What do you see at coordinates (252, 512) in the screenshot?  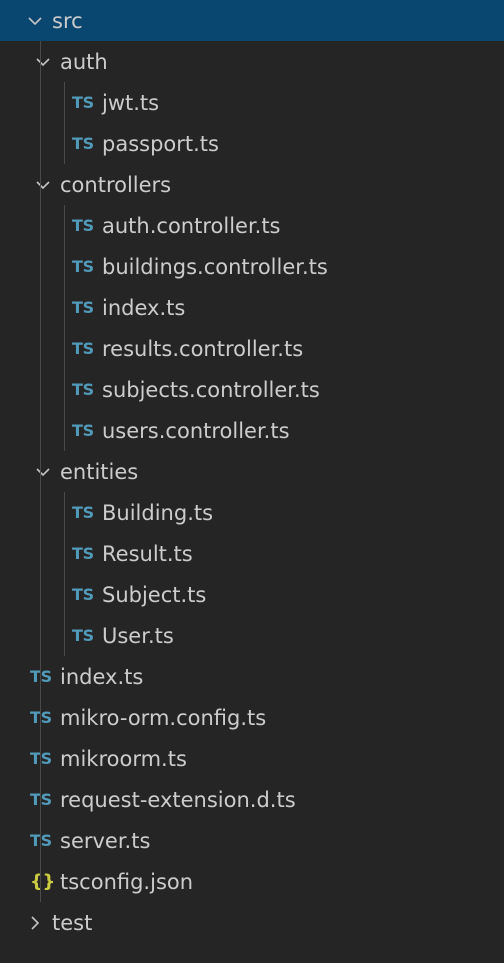 I see `tree-file: TS Building.ts` at bounding box center [252, 512].